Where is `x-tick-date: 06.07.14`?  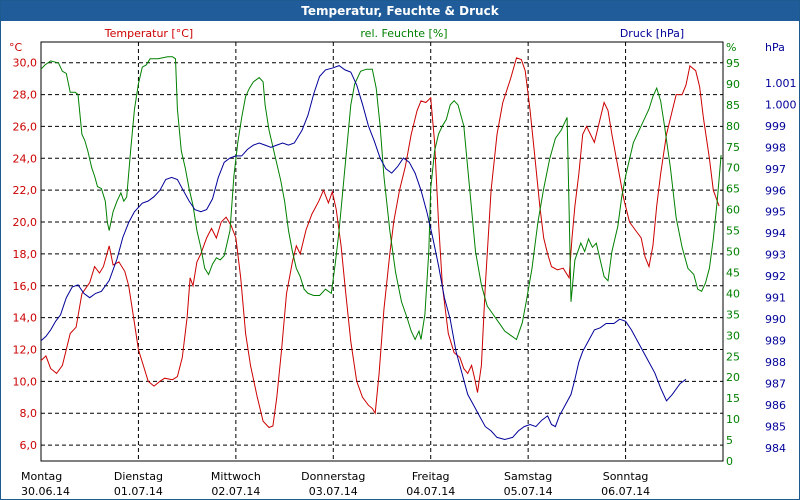 x-tick-date: 06.07.14 is located at coordinates (625, 491).